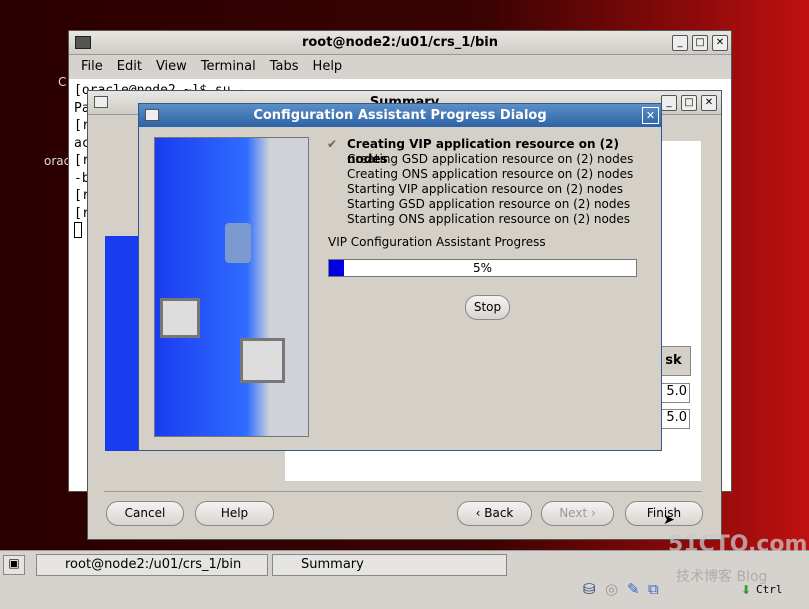 The image size is (809, 609). I want to click on dialog-title: Configuration Assistant Progress Dialog, so click(400, 115).